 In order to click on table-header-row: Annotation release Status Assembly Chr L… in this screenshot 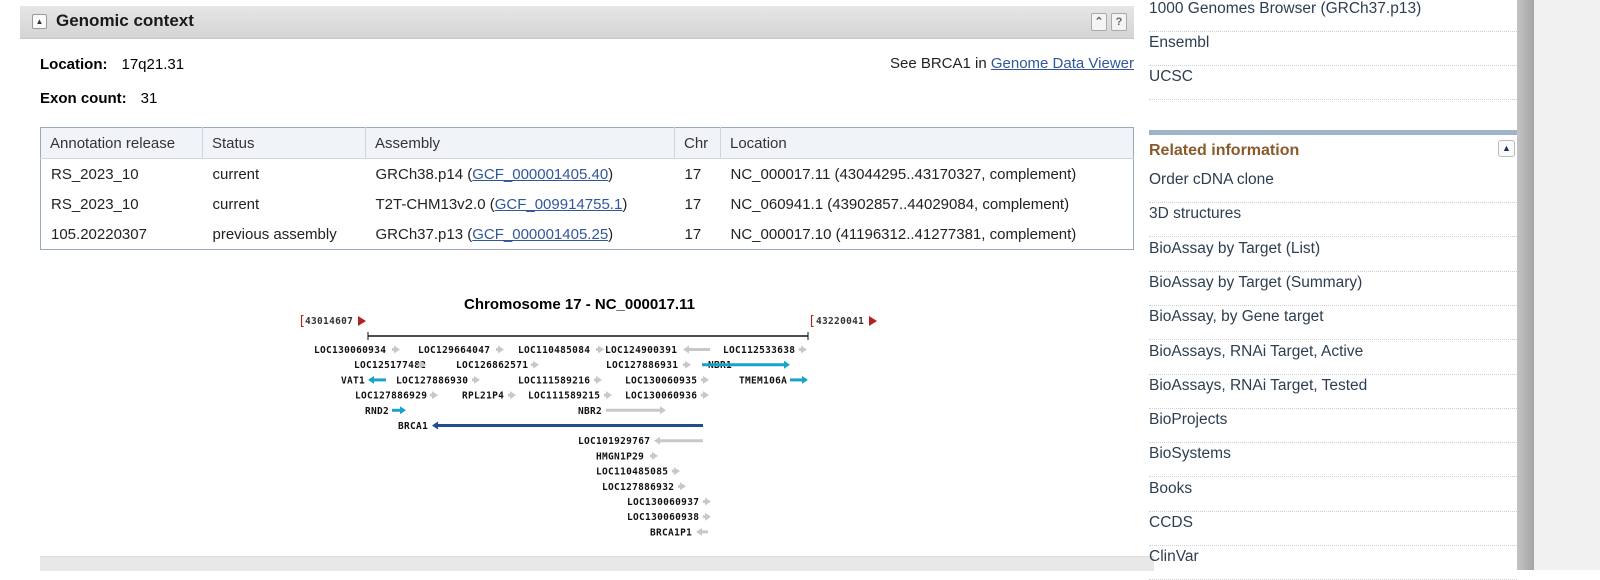, I will do `click(587, 143)`.